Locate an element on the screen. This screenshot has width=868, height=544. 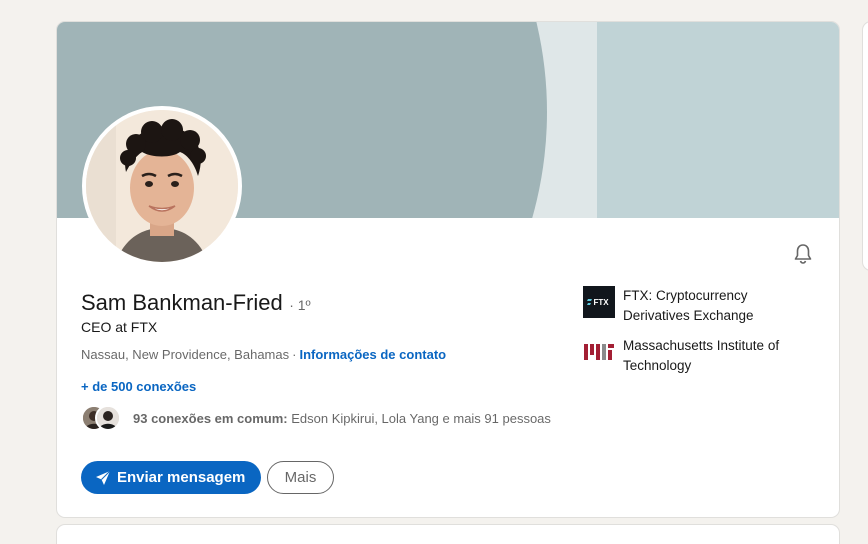
mit-logo is located at coordinates (599, 352).